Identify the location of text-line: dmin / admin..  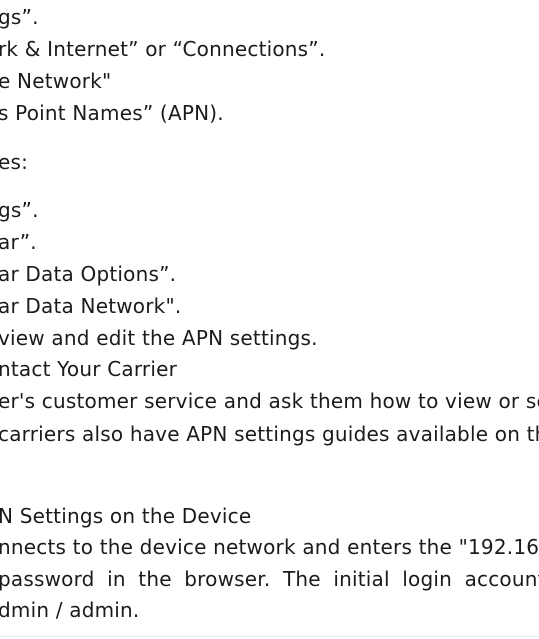
(70, 610).